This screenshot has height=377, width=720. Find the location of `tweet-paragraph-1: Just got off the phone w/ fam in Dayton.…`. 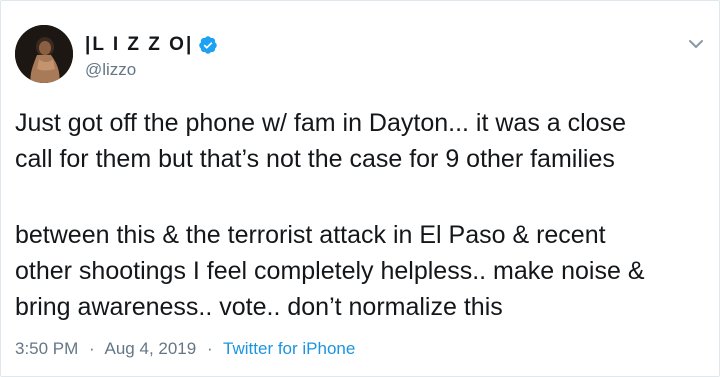

tweet-paragraph-1: Just got off the phone w/ fam in Dayton.… is located at coordinates (320, 141).